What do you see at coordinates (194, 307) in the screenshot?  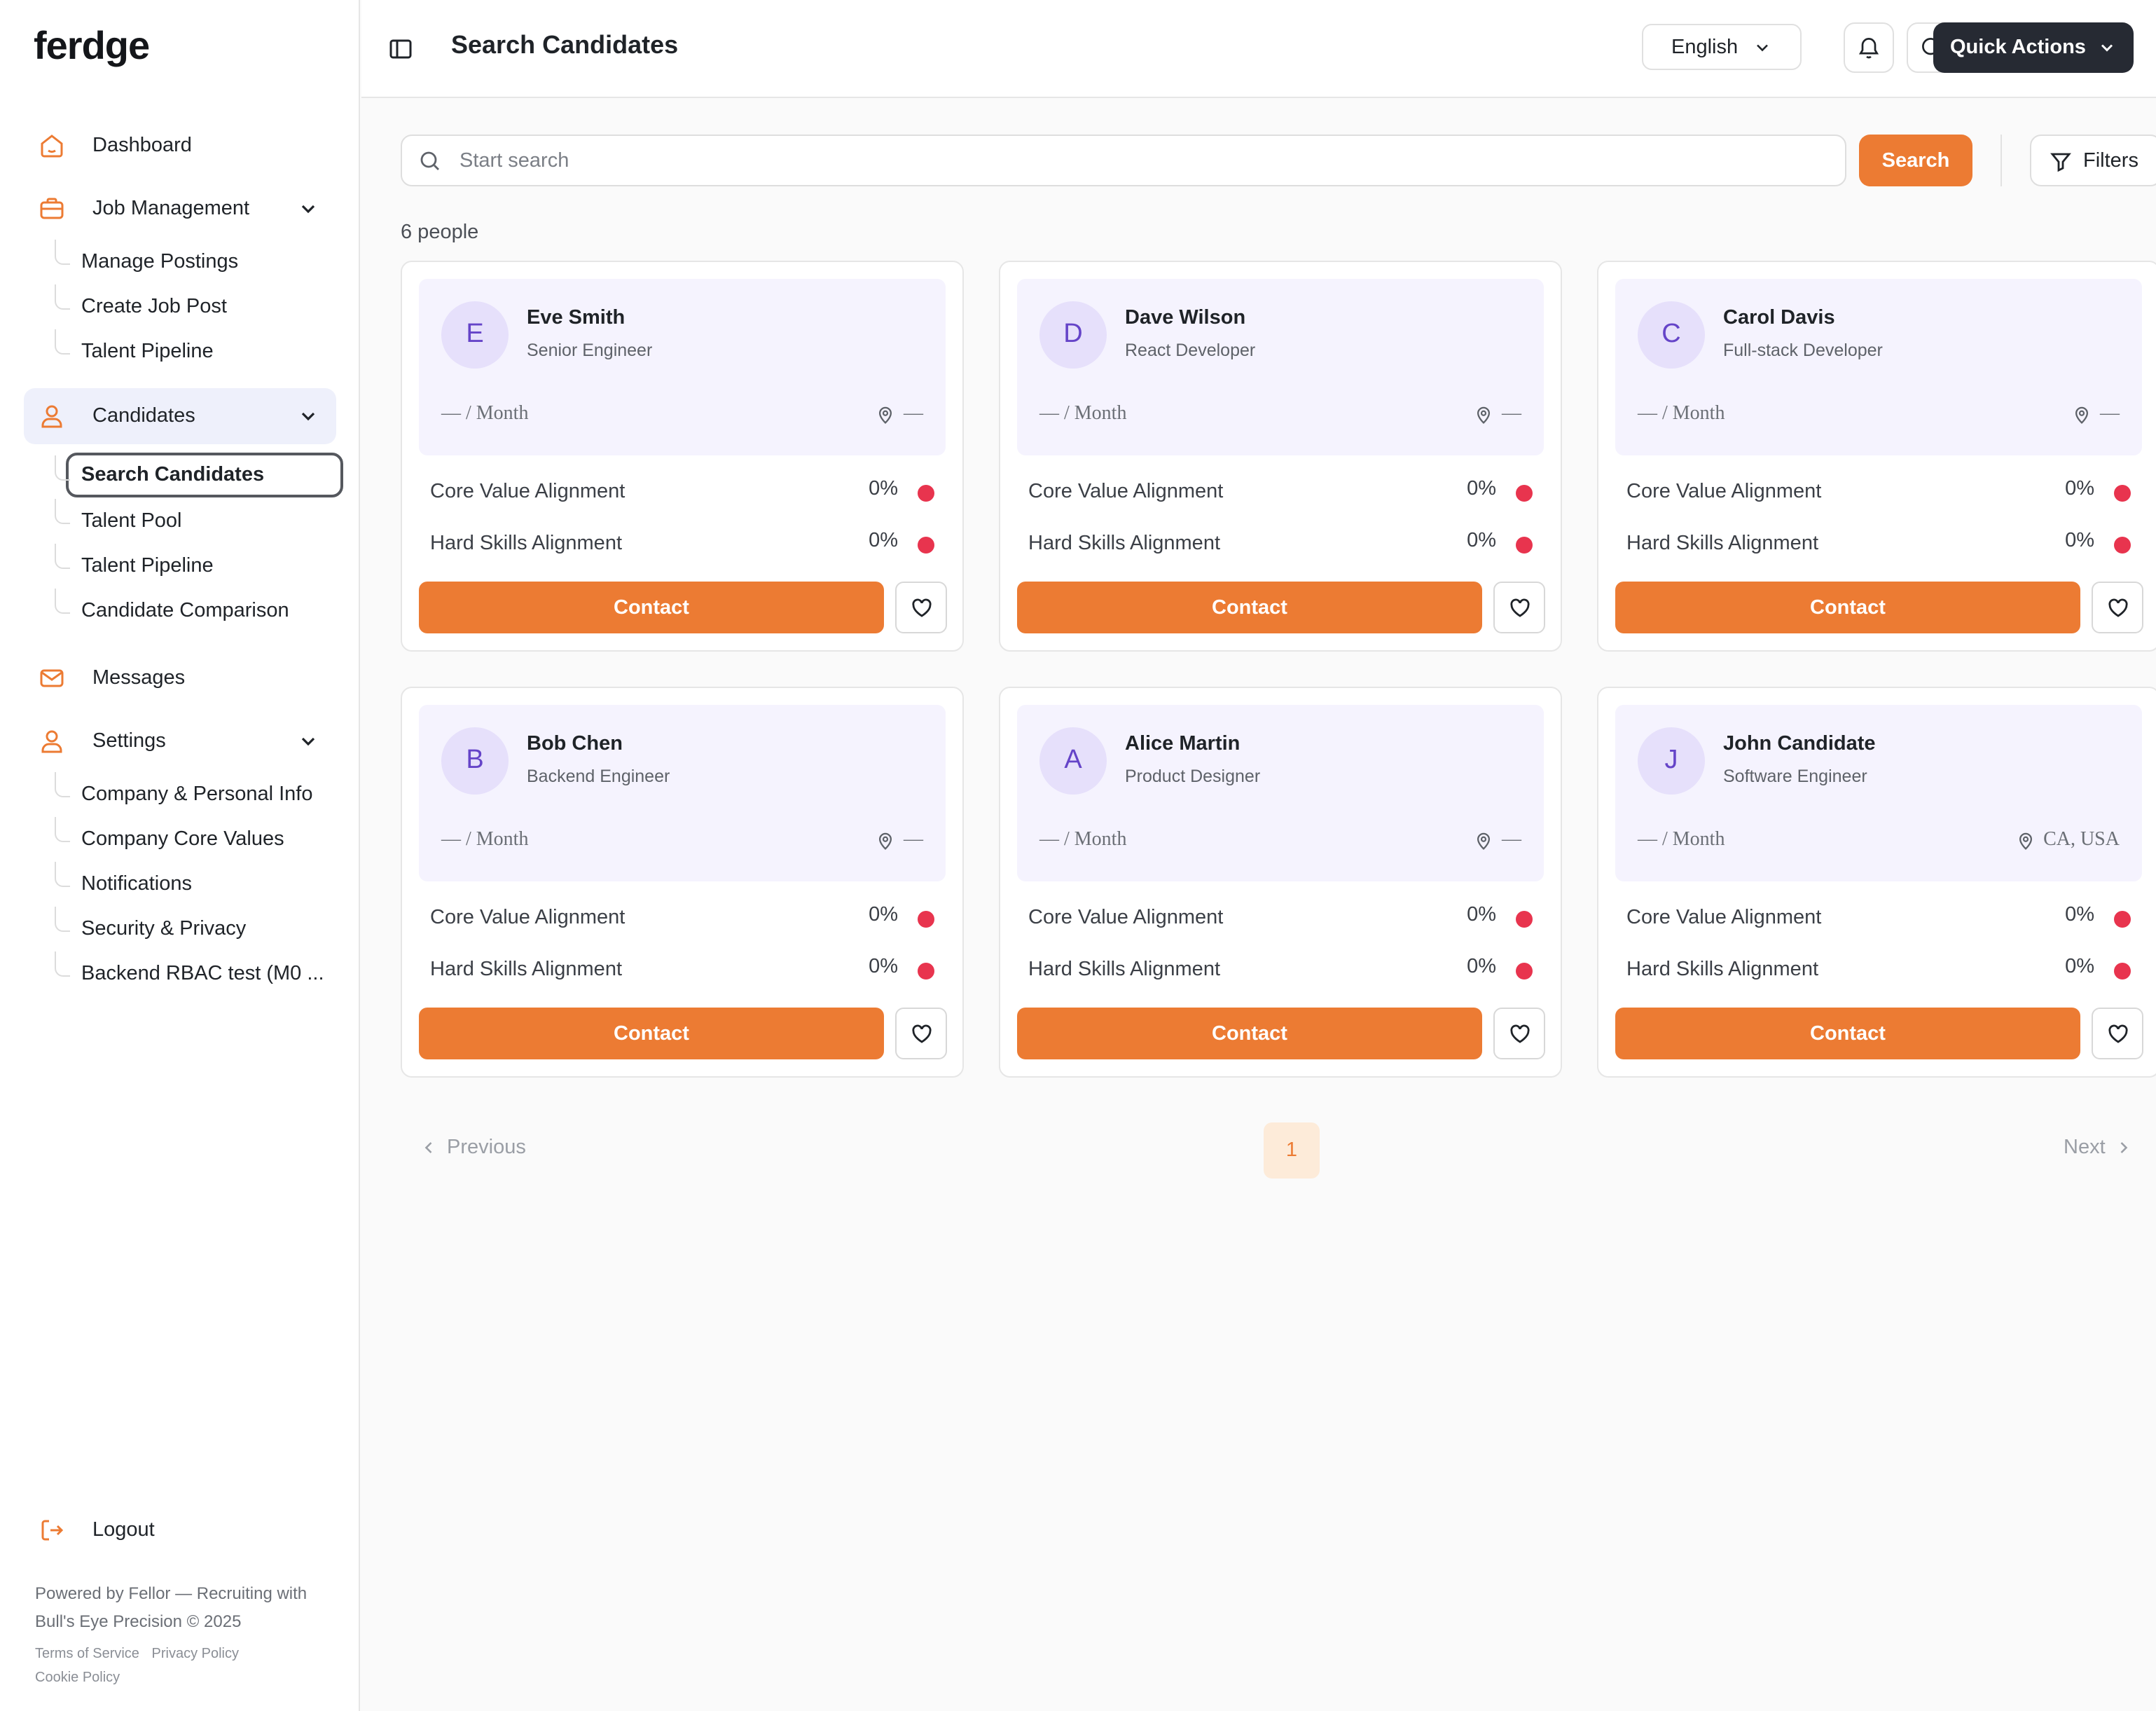 I see `sidebar-subitem-create-job-post: Create Job Post` at bounding box center [194, 307].